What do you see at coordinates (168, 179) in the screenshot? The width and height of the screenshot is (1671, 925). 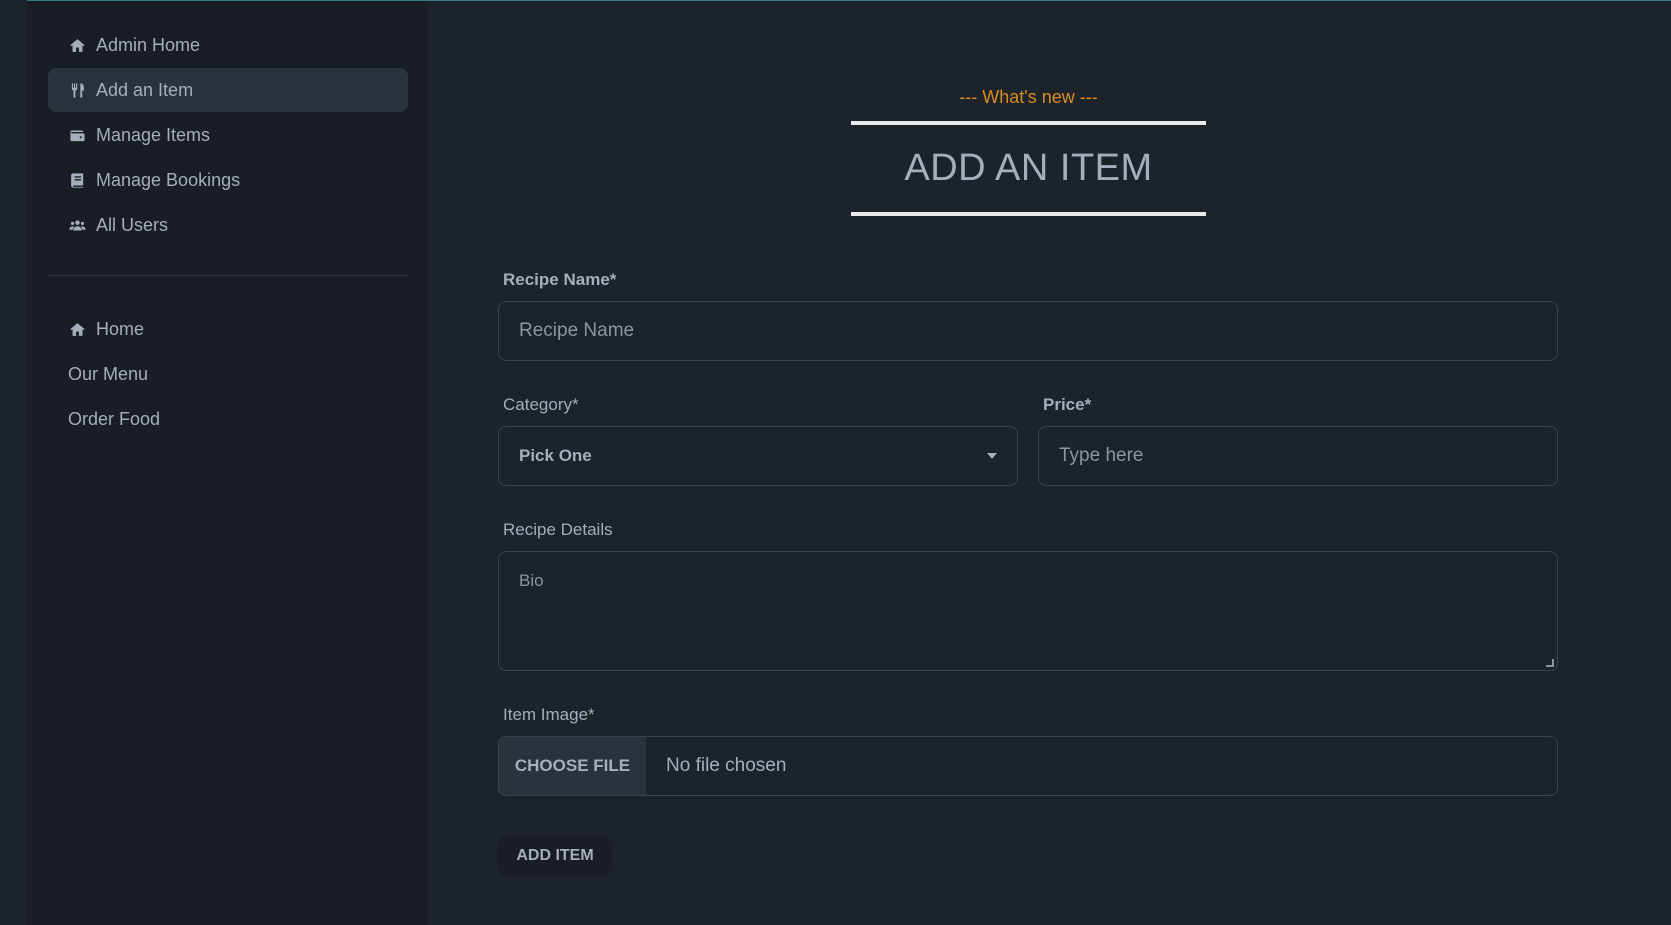 I see `sidebar-item-label: Manage Bookings` at bounding box center [168, 179].